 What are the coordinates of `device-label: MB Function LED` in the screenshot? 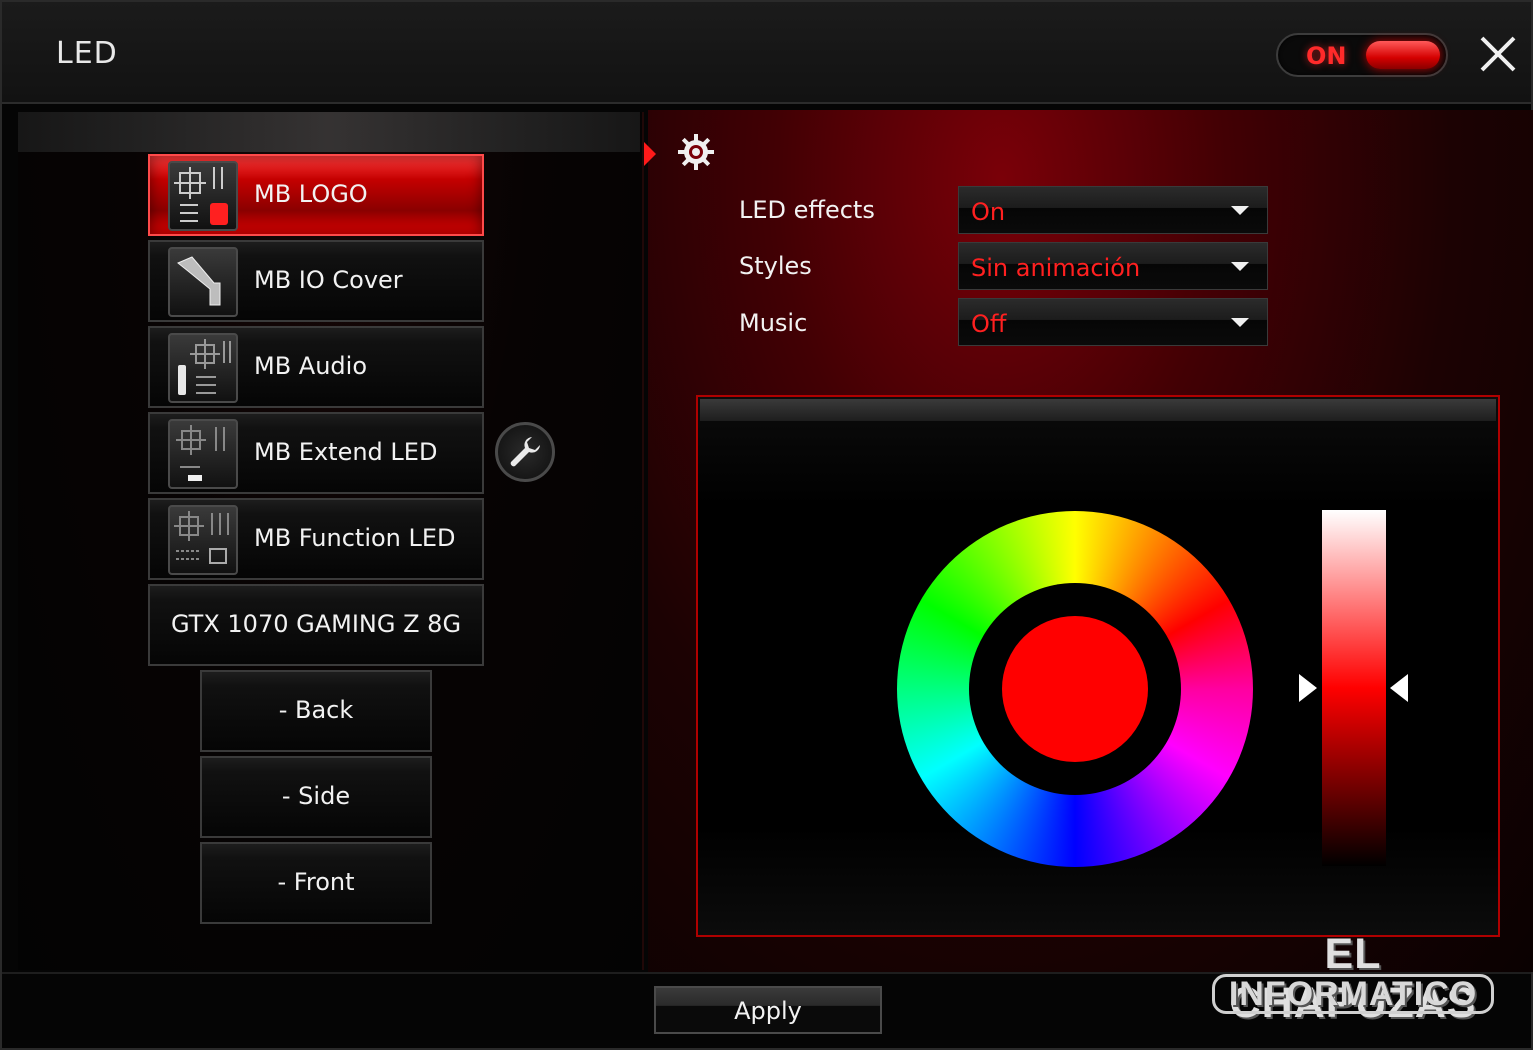 It's located at (355, 538).